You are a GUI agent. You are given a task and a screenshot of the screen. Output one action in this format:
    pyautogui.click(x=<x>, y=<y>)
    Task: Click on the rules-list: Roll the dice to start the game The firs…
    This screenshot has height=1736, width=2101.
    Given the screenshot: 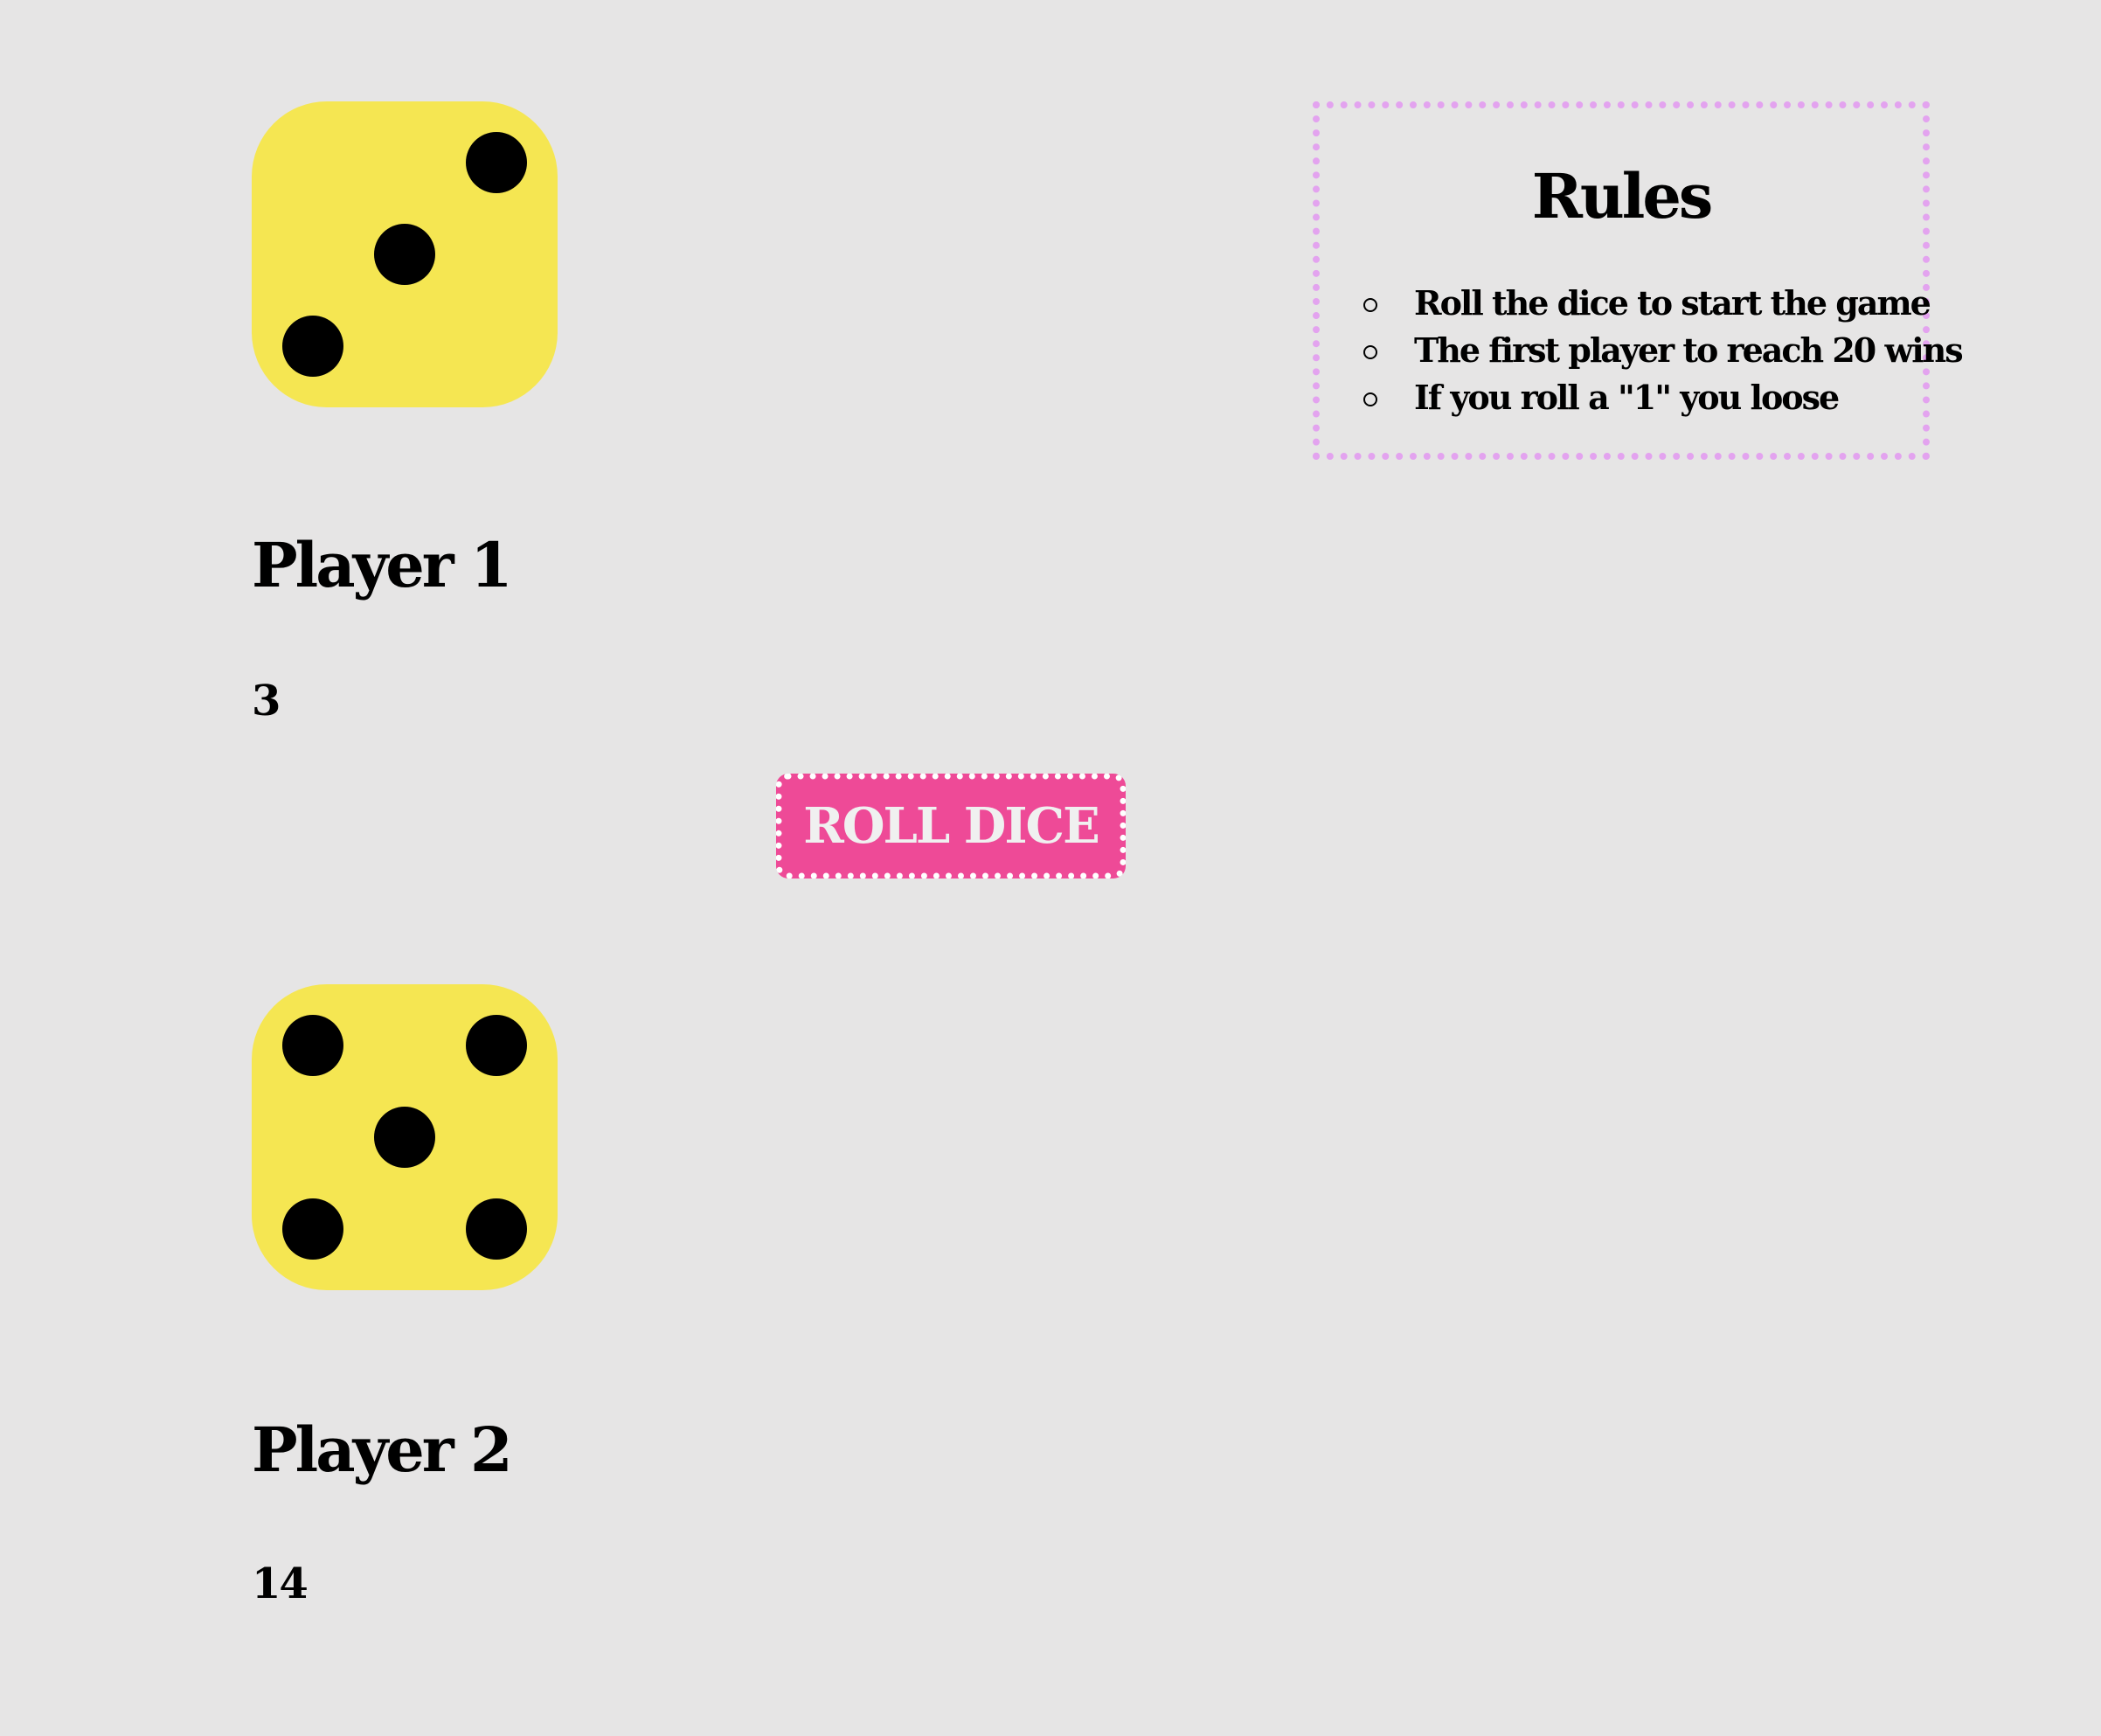 What is the action you would take?
    pyautogui.click(x=1663, y=350)
    